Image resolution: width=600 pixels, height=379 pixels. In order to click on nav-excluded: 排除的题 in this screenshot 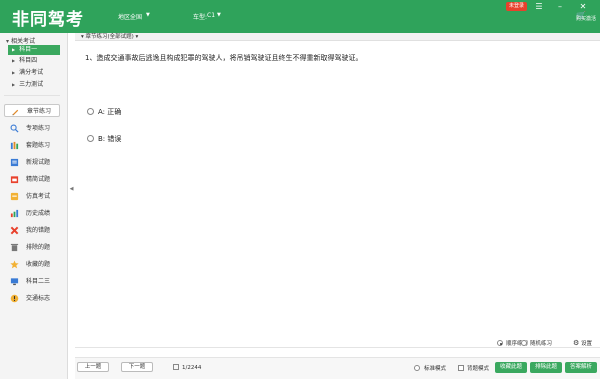, I will do `click(32, 247)`.